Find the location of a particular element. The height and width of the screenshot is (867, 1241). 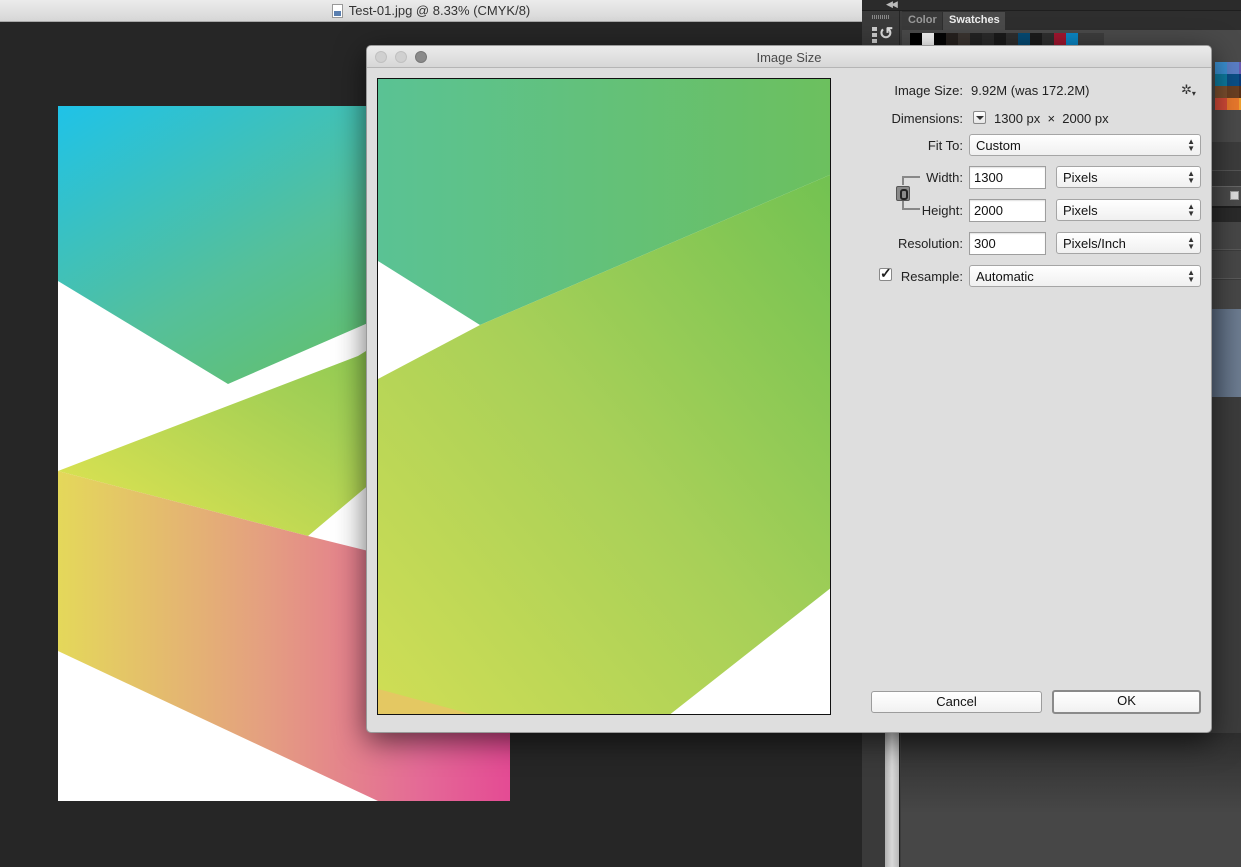

jpg-file-icon is located at coordinates (337, 10).